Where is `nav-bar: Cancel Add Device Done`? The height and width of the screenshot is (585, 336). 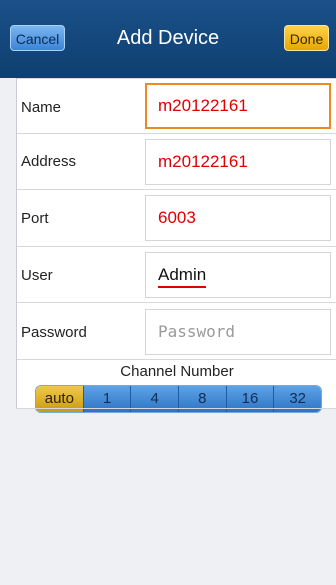 nav-bar: Cancel Add Device Done is located at coordinates (168, 39).